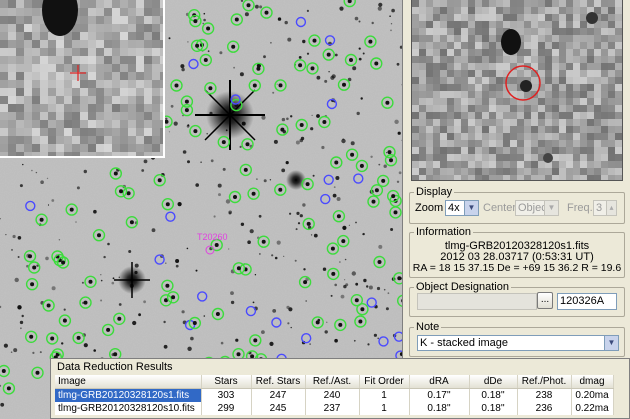 This screenshot has width=630, height=419. Describe the element at coordinates (212, 237) in the screenshot. I see `sky-object-label: T20260` at that location.